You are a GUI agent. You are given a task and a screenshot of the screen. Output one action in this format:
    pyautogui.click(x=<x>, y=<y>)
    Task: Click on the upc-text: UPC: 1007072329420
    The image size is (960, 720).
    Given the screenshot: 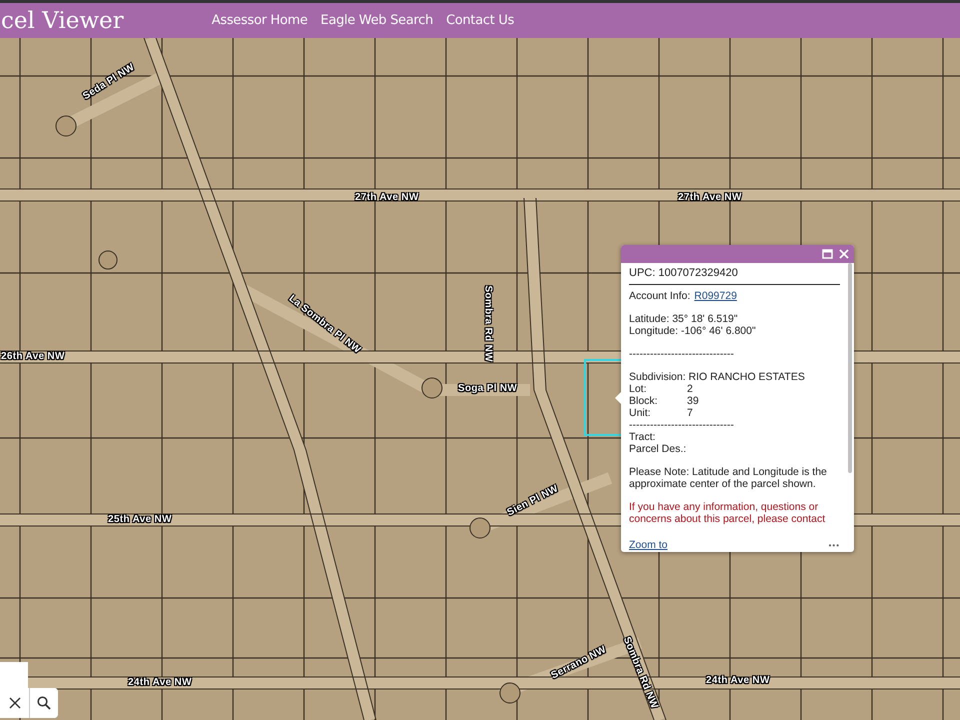 What is the action you would take?
    pyautogui.click(x=683, y=273)
    